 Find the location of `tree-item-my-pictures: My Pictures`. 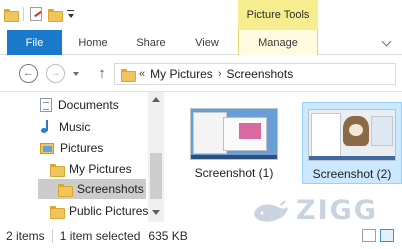

tree-item-my-pictures: My Pictures is located at coordinates (91, 169).